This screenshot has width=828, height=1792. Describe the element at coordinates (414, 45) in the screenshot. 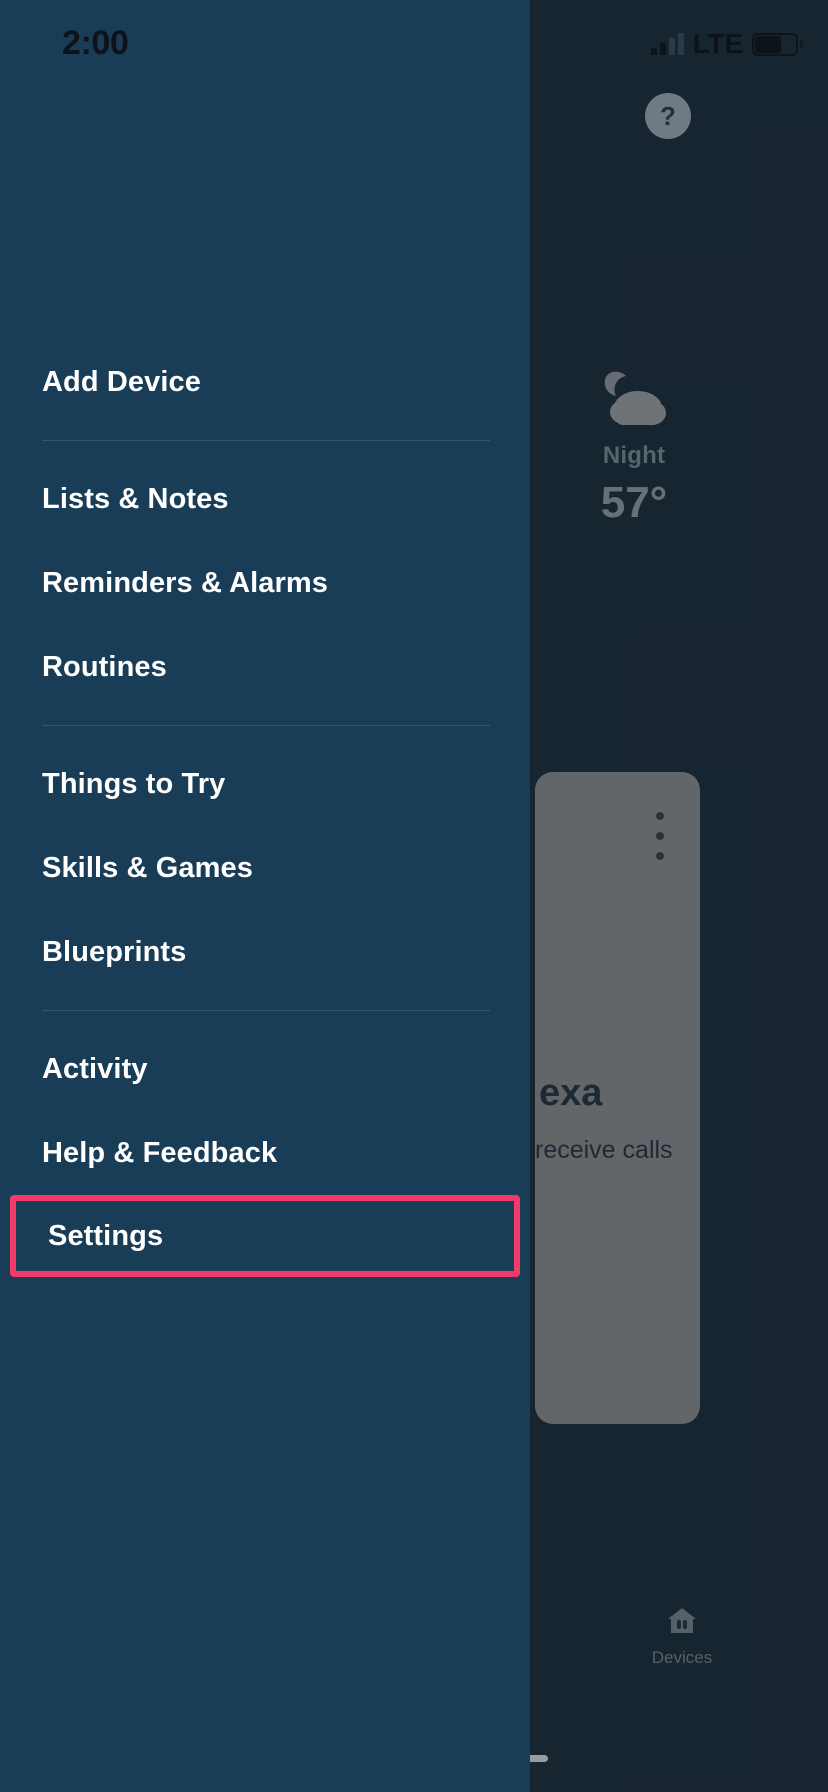

I see `status-bar: 2:00 LTE` at that location.